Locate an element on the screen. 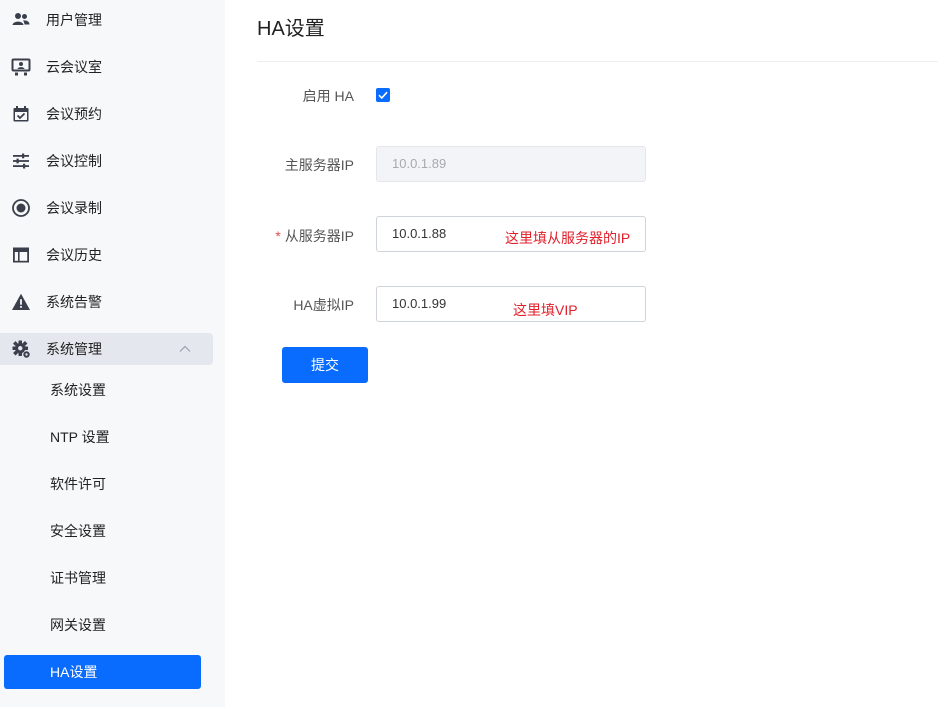 The image size is (938, 707). sidebar-item-label: 系统告警 is located at coordinates (74, 302).